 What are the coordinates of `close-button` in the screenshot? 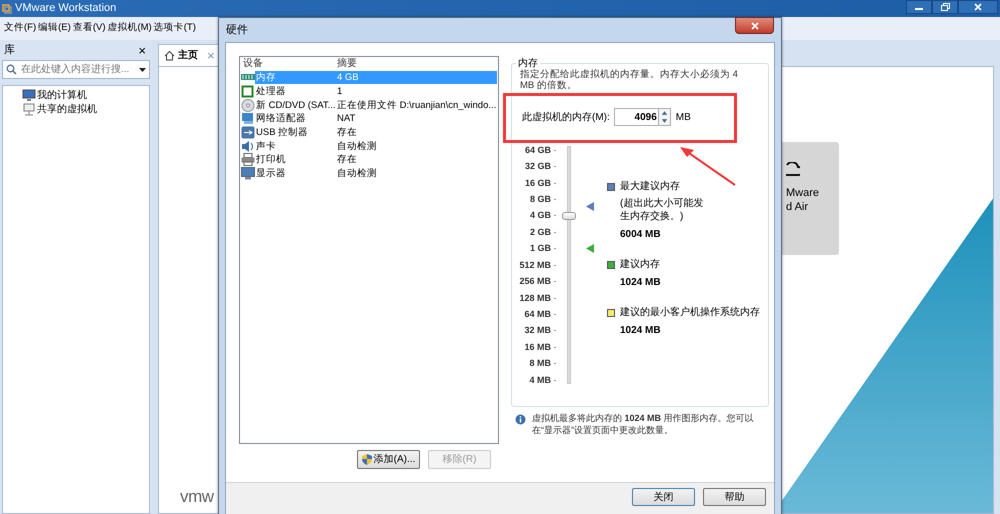 It's located at (978, 7).